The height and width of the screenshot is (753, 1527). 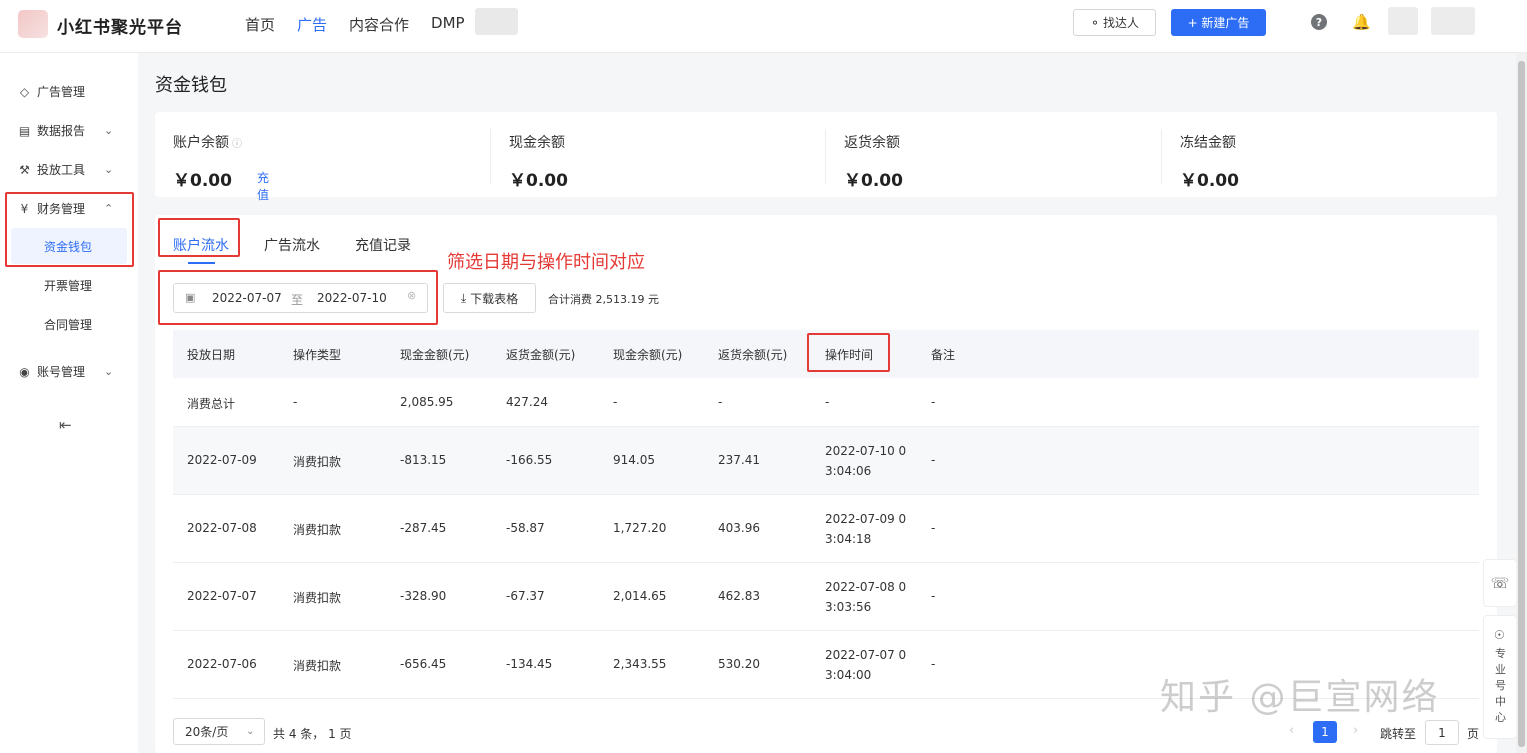 I want to click on sidebar-item-label: 投放工具, so click(x=61, y=170).